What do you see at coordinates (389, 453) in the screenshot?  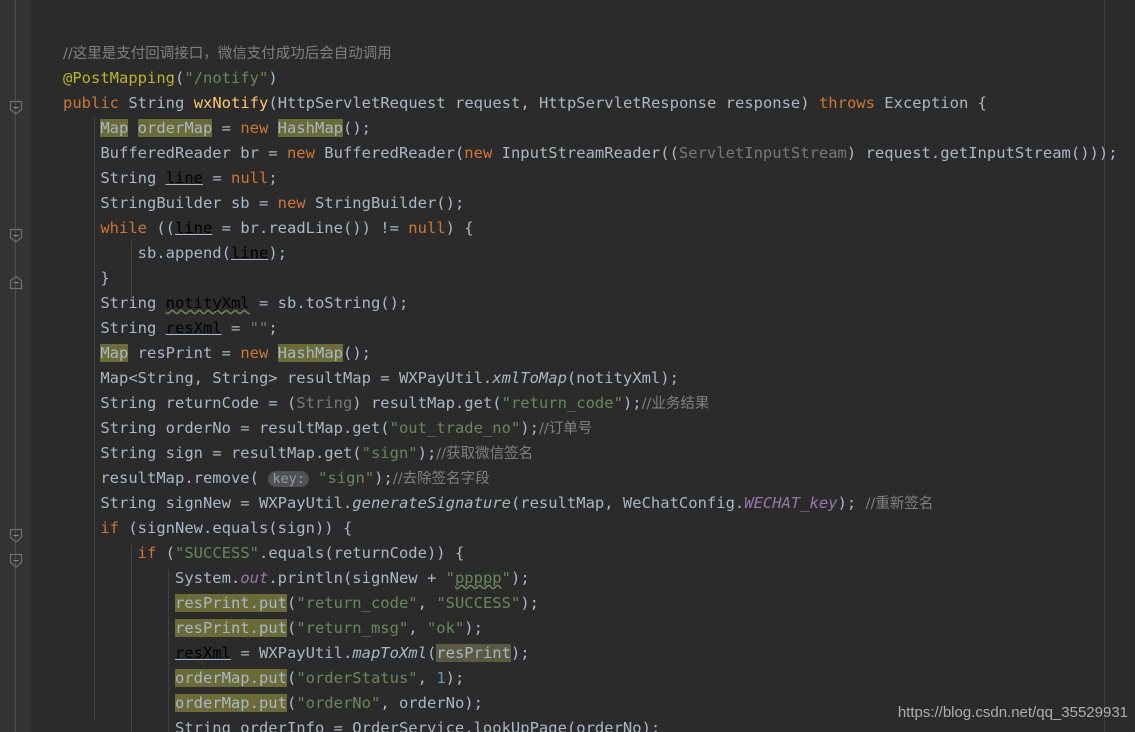 I see `code-token: "sign"` at bounding box center [389, 453].